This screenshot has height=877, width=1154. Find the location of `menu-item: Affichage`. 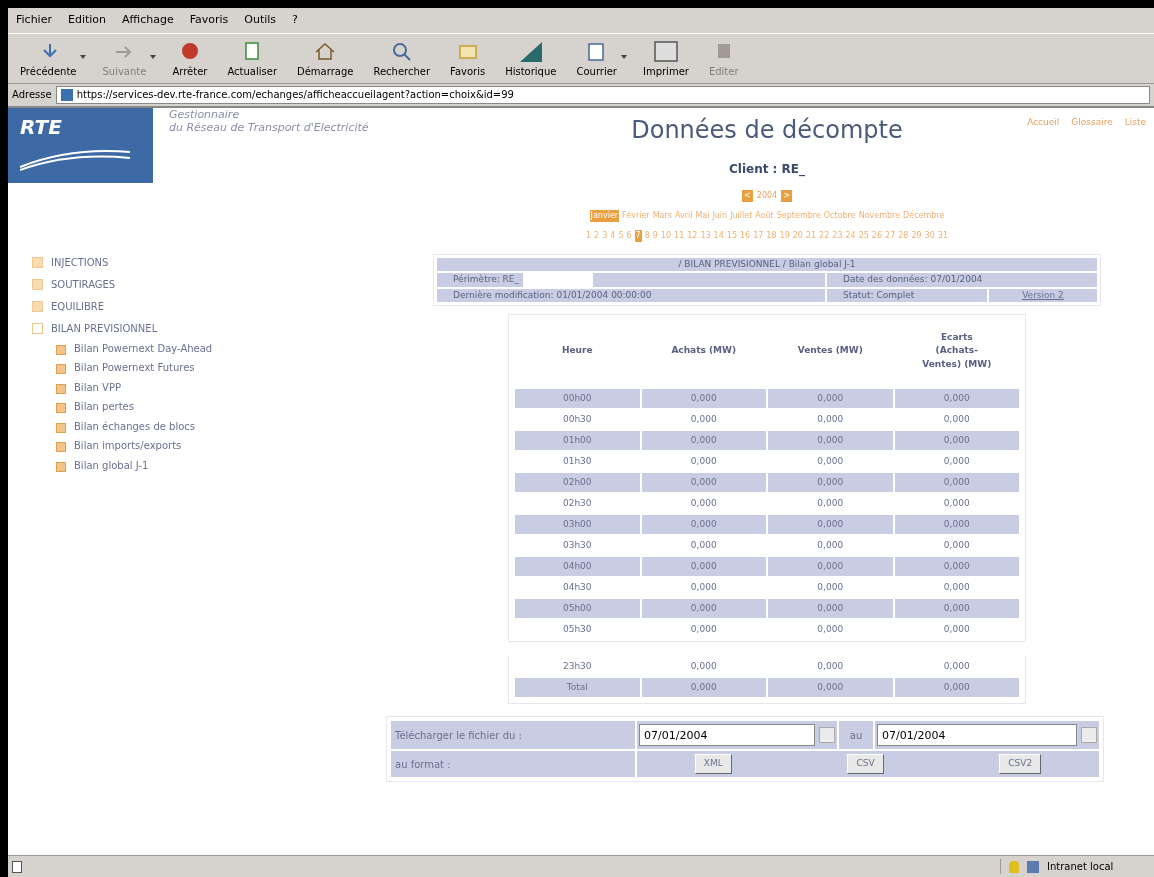

menu-item: Affichage is located at coordinates (148, 20).